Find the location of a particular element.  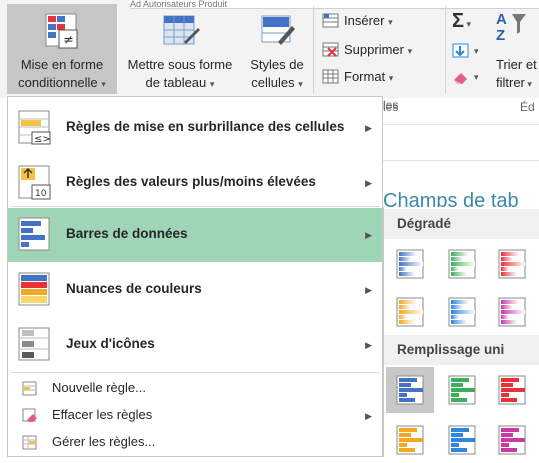

gradient-fill-6-option is located at coordinates (512, 312).